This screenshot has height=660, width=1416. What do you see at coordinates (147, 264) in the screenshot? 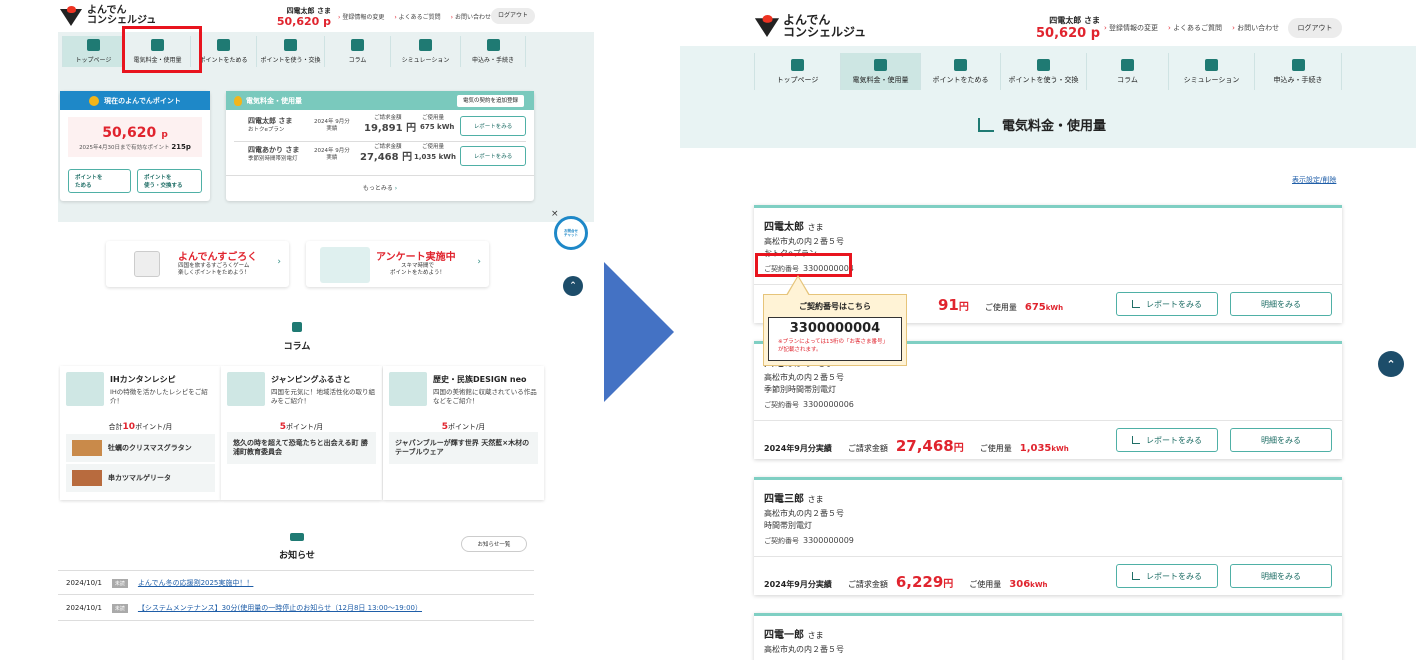
I see `dice-icon` at bounding box center [147, 264].